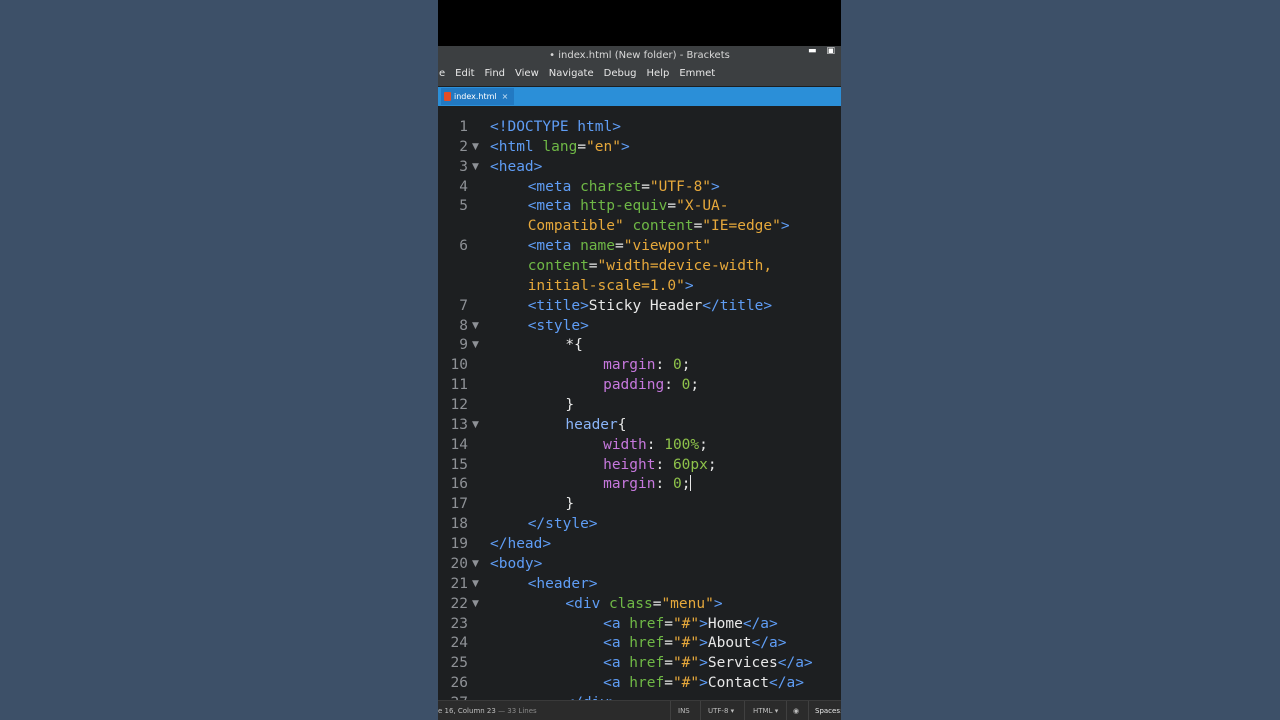 Image resolution: width=1280 pixels, height=720 pixels. I want to click on menu-view: View, so click(527, 76).